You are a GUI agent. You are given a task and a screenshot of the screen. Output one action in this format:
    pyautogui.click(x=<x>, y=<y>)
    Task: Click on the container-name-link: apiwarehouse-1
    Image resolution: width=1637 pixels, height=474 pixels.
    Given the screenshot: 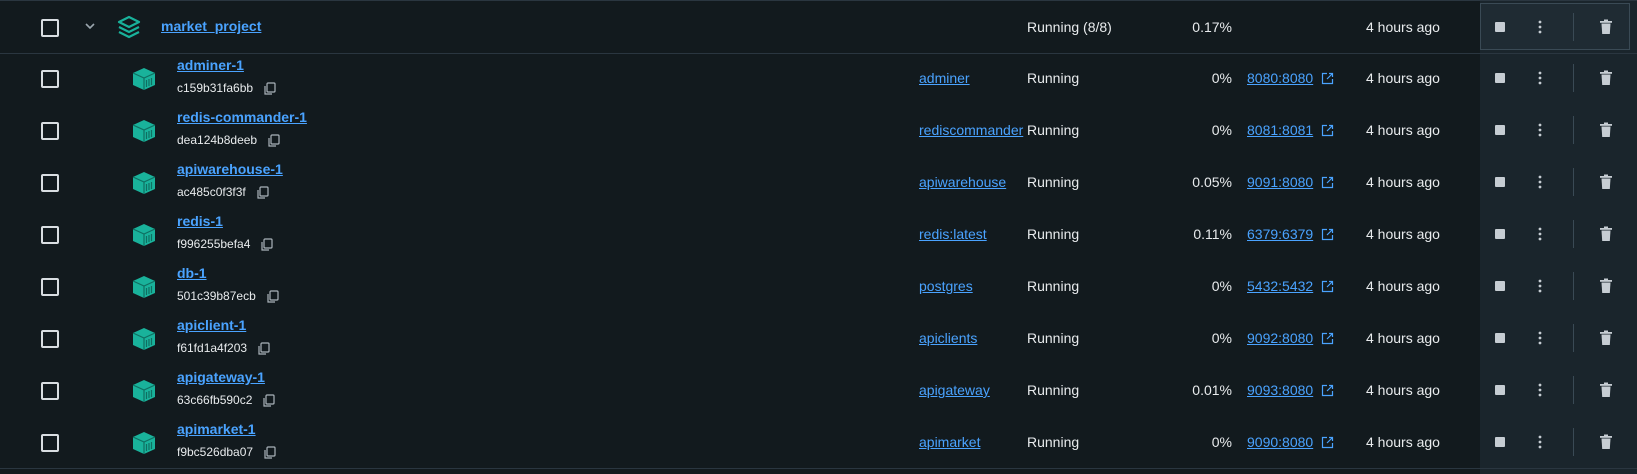 What is the action you would take?
    pyautogui.click(x=230, y=169)
    